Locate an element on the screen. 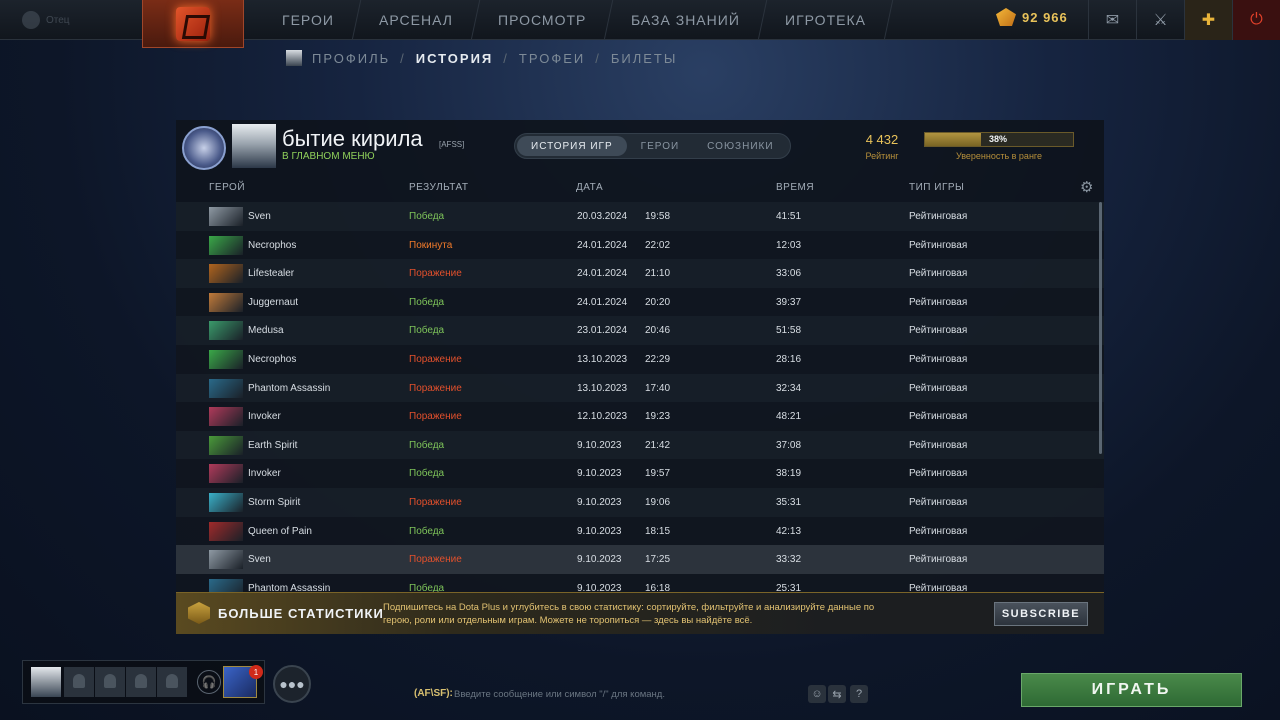 This screenshot has width=1280, height=720. dota-logo-button is located at coordinates (193, 24).